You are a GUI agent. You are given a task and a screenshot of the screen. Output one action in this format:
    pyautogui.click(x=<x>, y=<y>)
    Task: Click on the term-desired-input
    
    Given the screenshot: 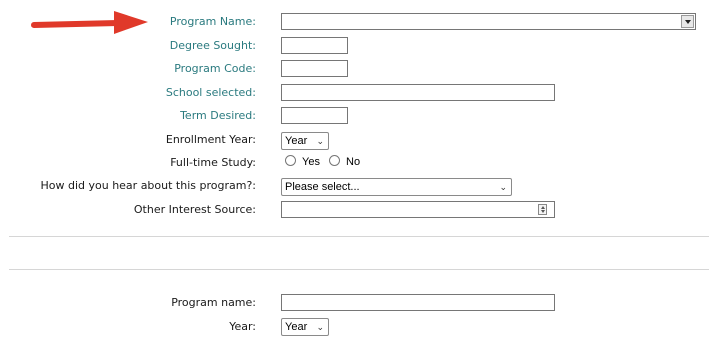 What is the action you would take?
    pyautogui.click(x=314, y=115)
    